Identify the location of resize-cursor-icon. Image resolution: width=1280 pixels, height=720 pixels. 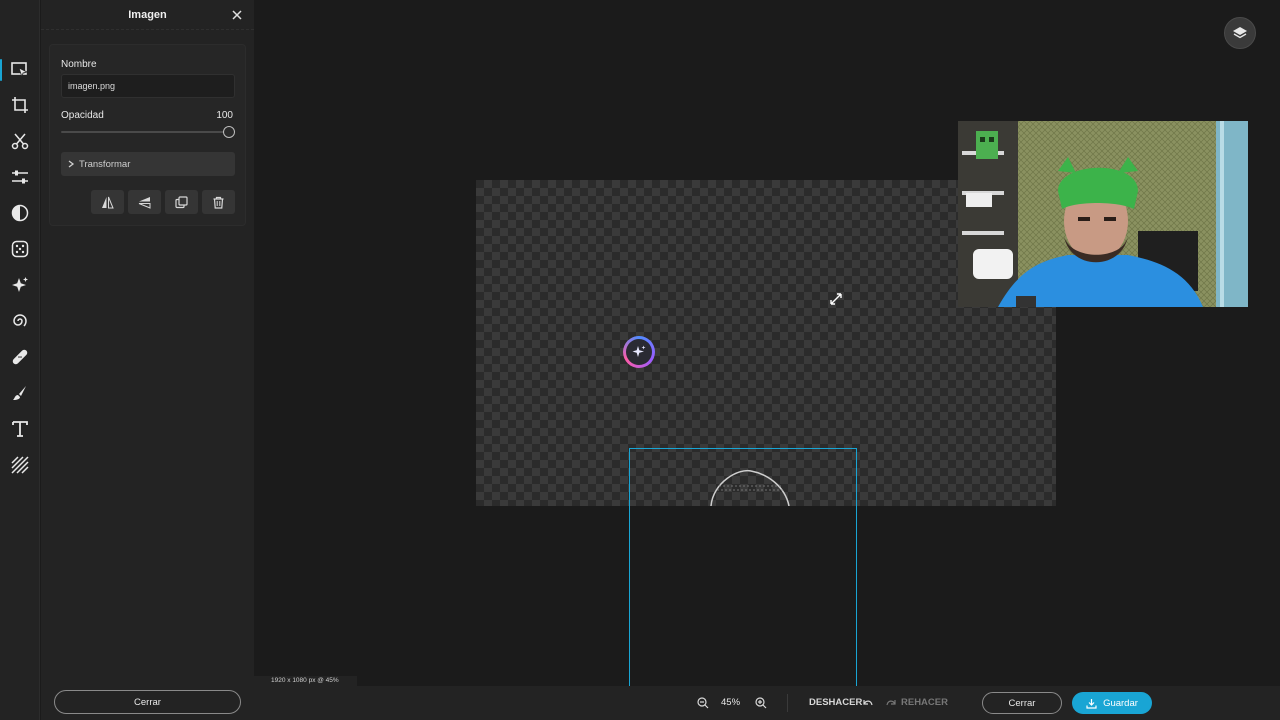
(836, 299).